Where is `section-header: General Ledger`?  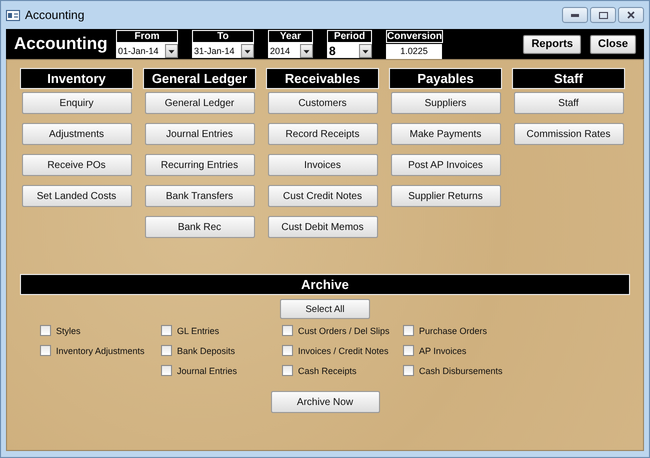 section-header: General Ledger is located at coordinates (199, 78).